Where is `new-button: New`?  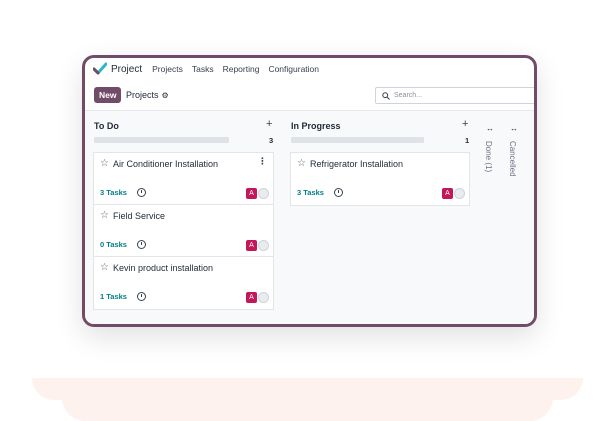 new-button: New is located at coordinates (108, 95).